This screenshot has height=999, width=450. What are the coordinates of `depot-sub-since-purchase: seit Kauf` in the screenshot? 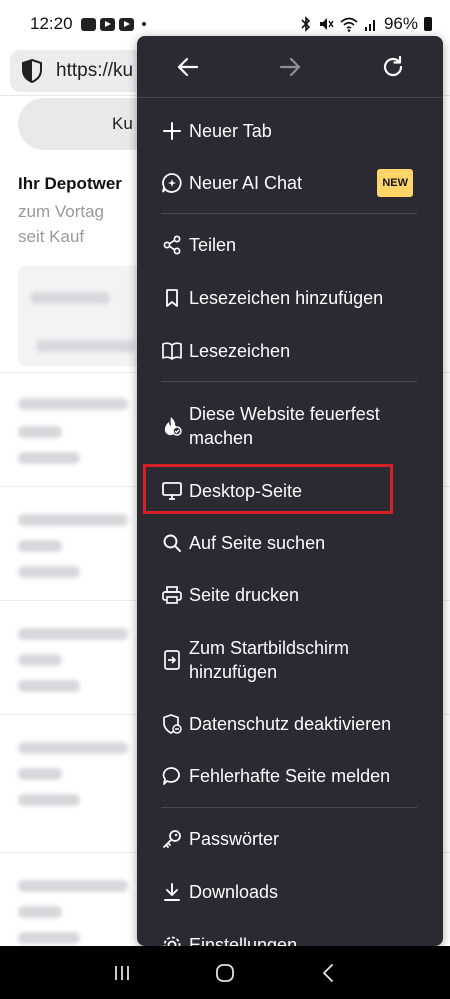 It's located at (51, 236).